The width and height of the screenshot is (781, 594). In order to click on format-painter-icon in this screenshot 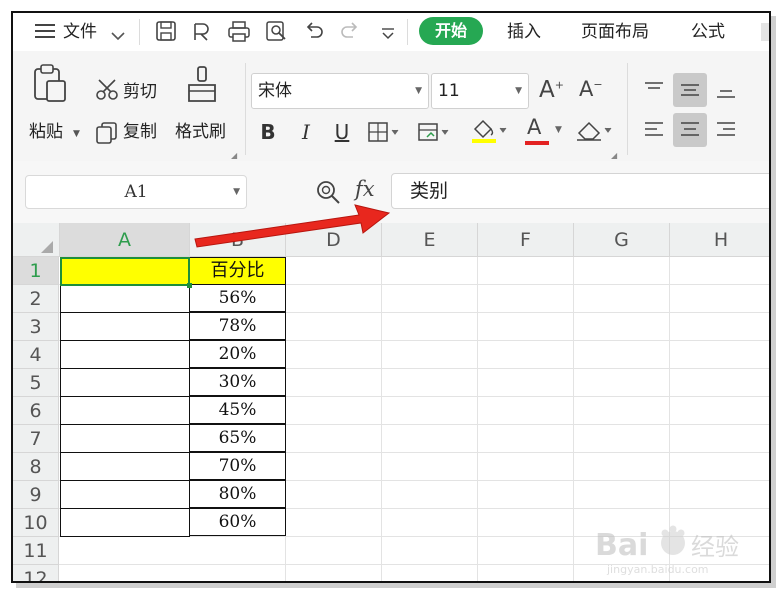, I will do `click(203, 87)`.